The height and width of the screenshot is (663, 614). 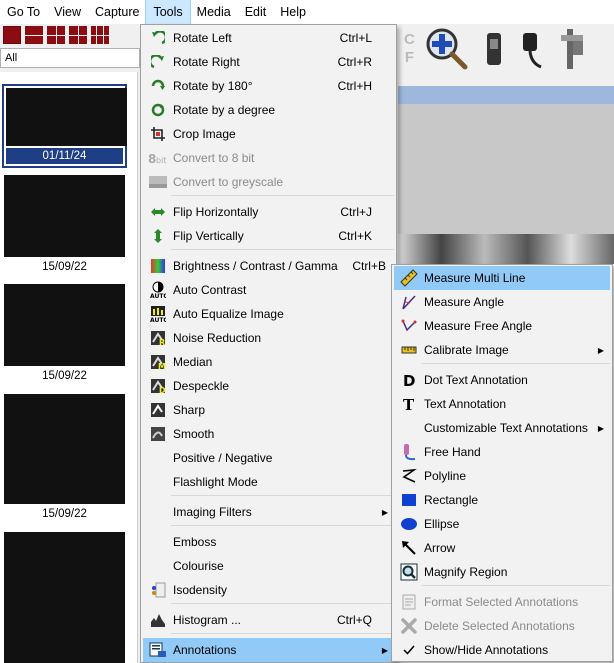 I want to click on menu-goto: Go To, so click(x=23, y=12).